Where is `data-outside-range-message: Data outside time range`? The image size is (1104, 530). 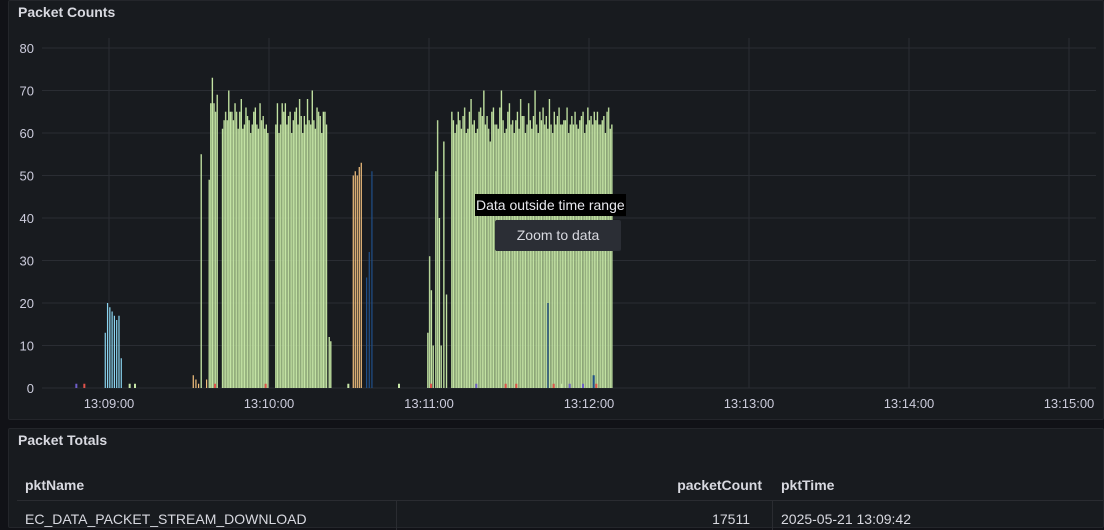 data-outside-range-message: Data outside time range is located at coordinates (550, 205).